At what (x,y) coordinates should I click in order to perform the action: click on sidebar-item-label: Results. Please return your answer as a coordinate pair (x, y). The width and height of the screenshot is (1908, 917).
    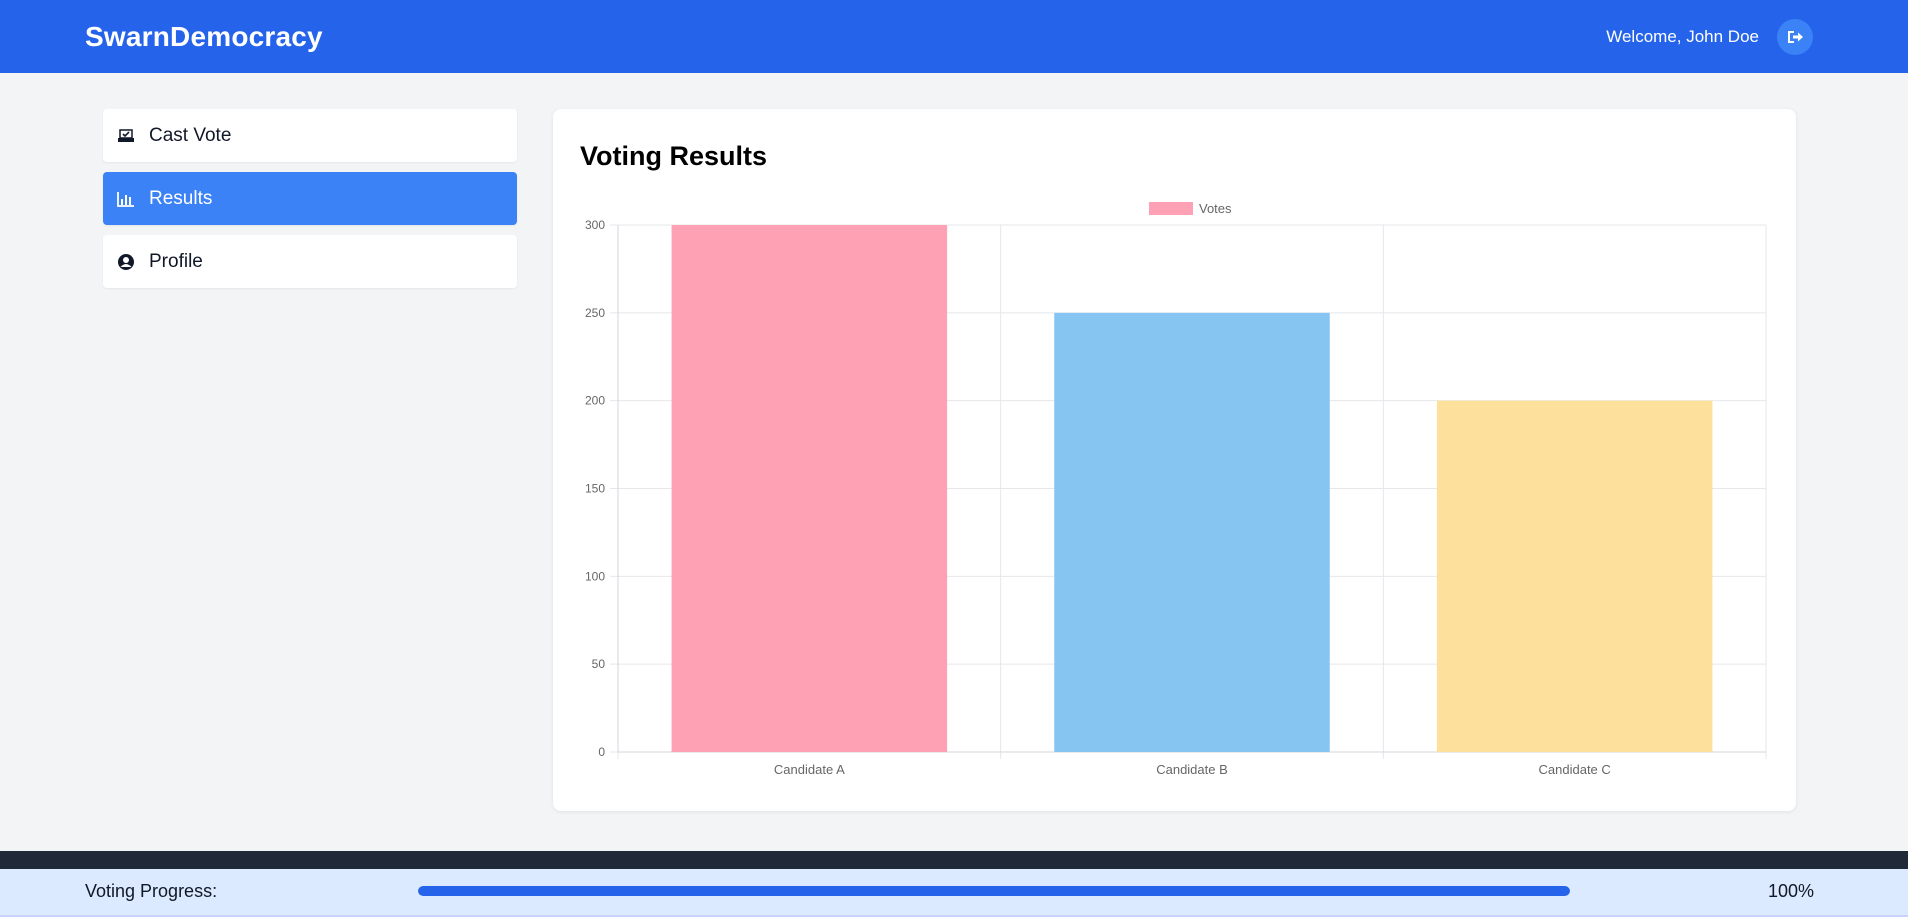
    Looking at the image, I should click on (181, 198).